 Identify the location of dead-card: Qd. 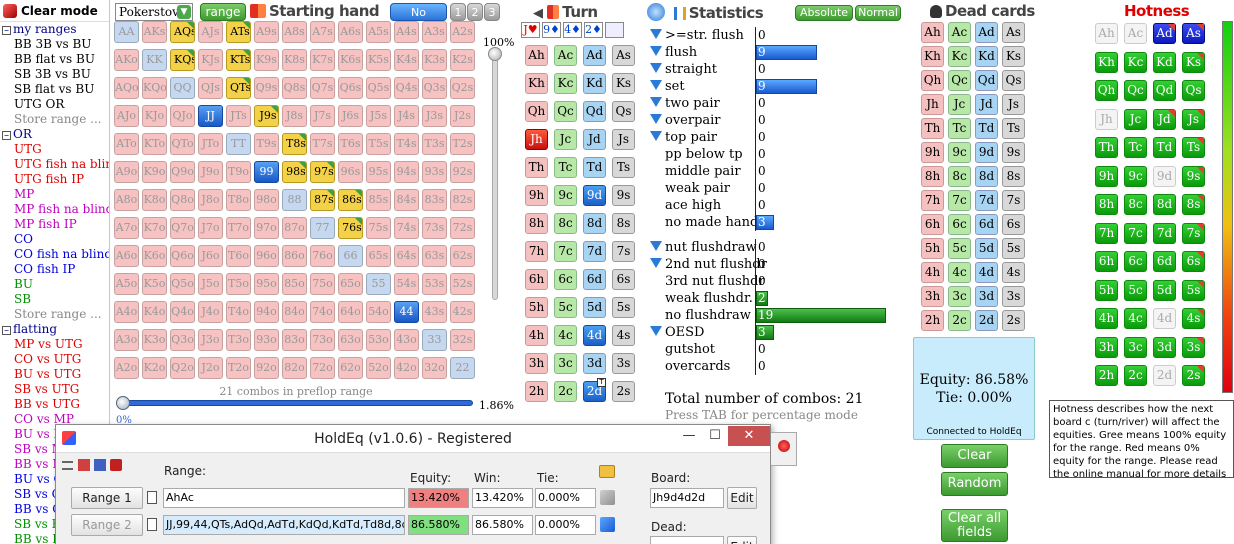
(986, 80).